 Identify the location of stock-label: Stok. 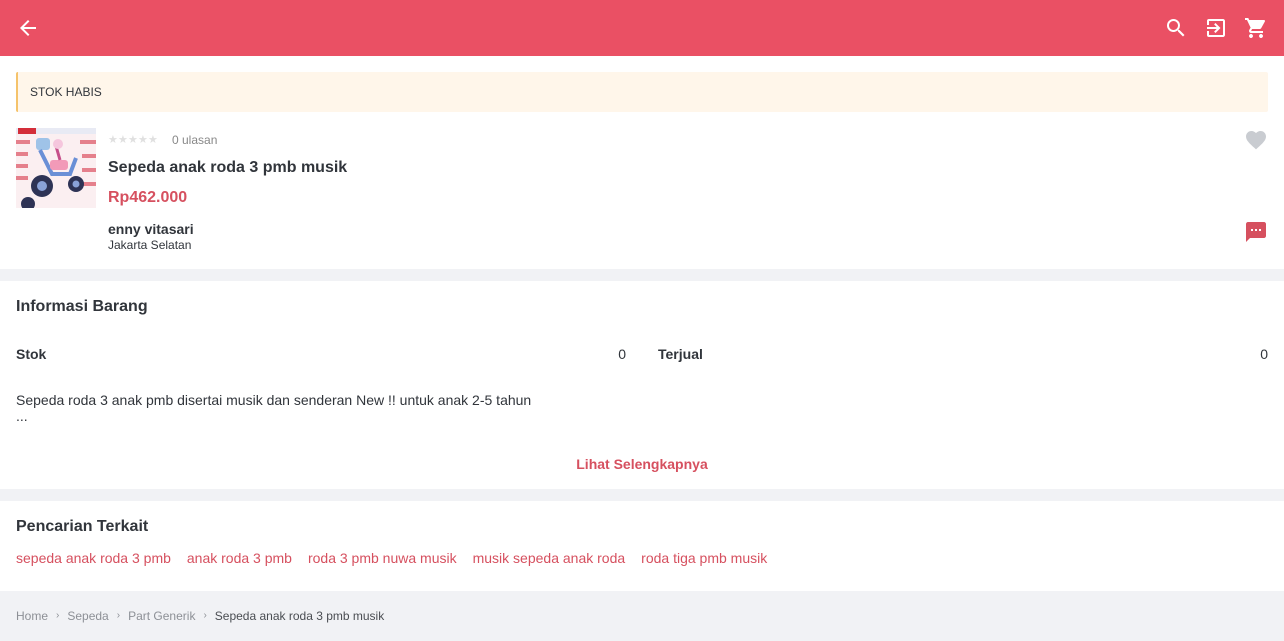
(31, 354).